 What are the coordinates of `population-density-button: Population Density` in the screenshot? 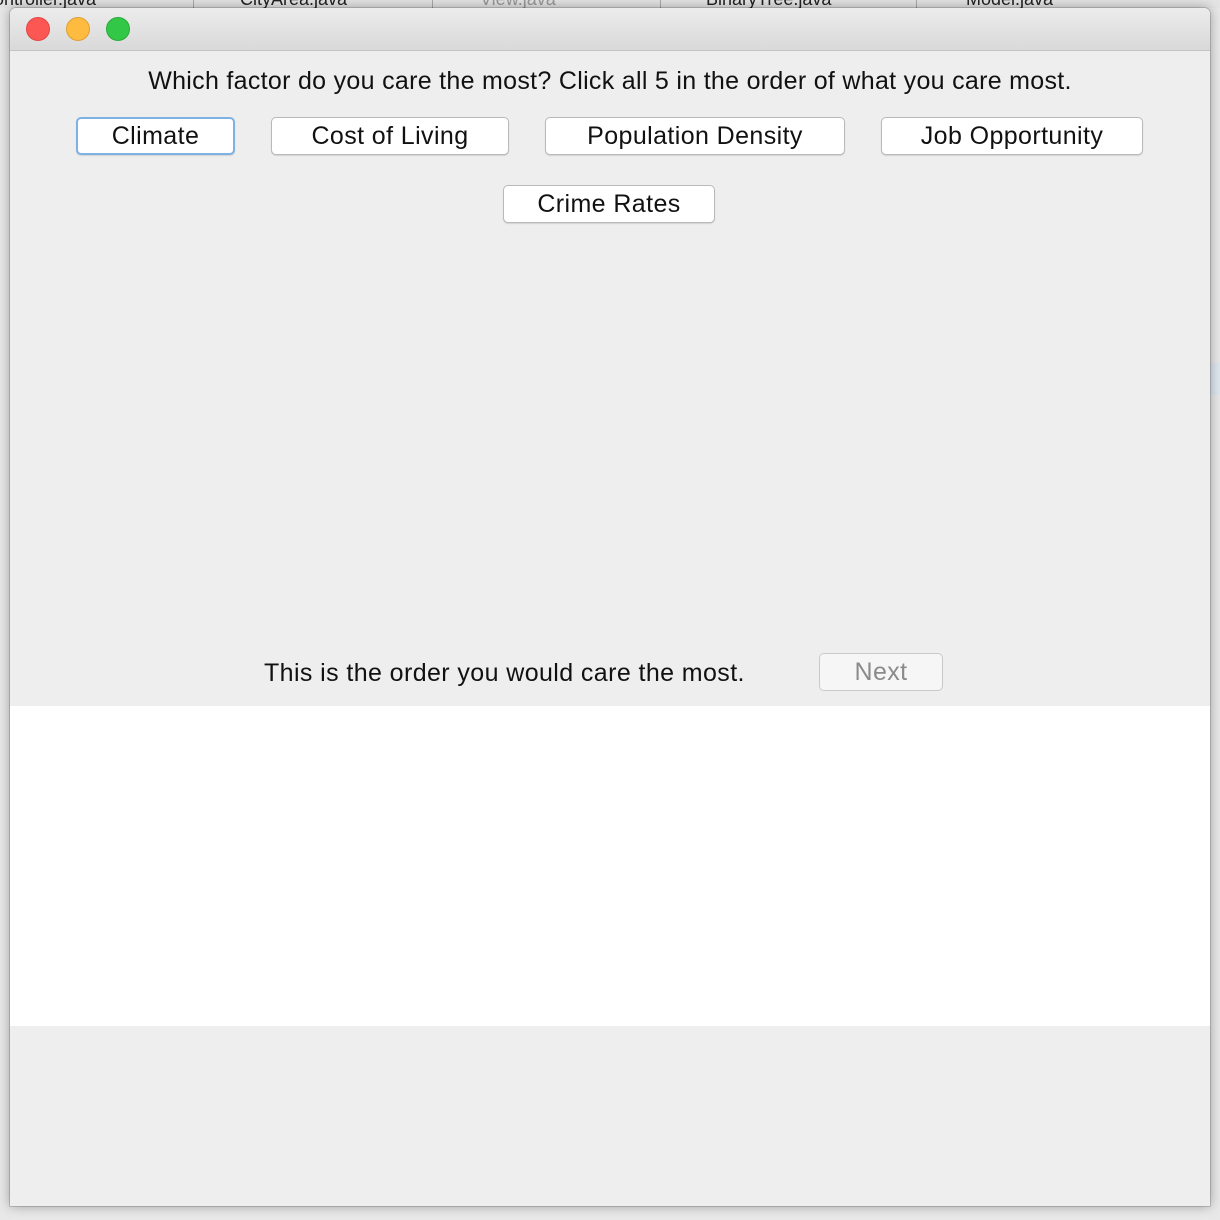 It's located at (695, 136).